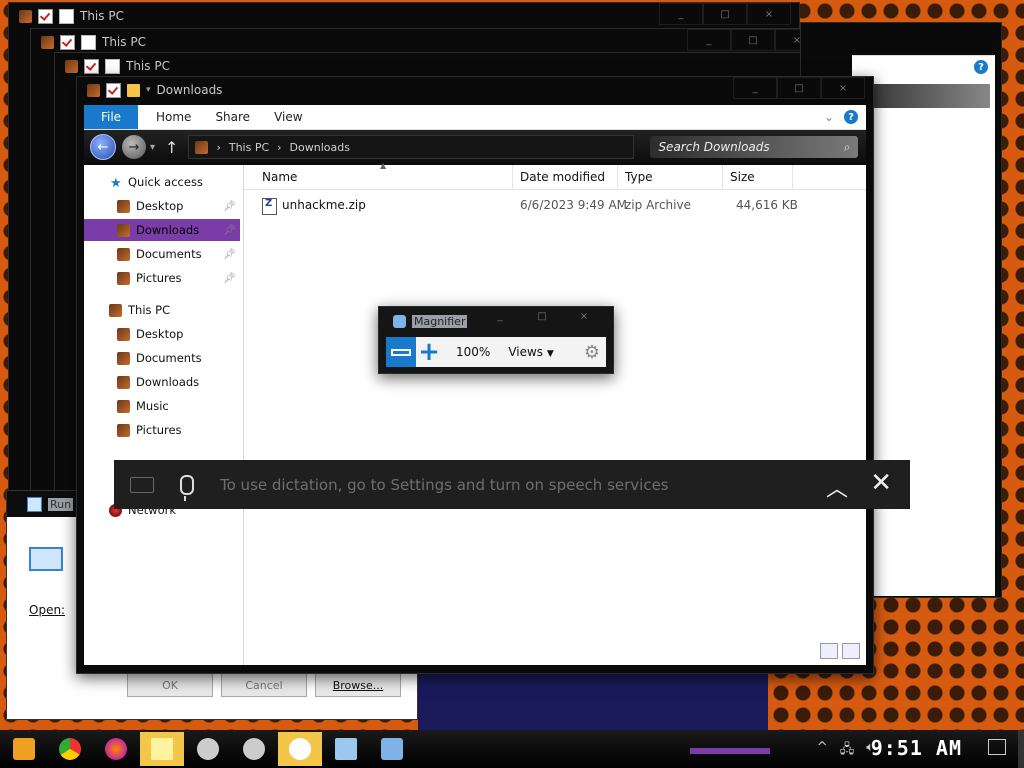 Image resolution: width=1024 pixels, height=768 pixels. I want to click on nav-pc-pictures: Pictures, so click(162, 430).